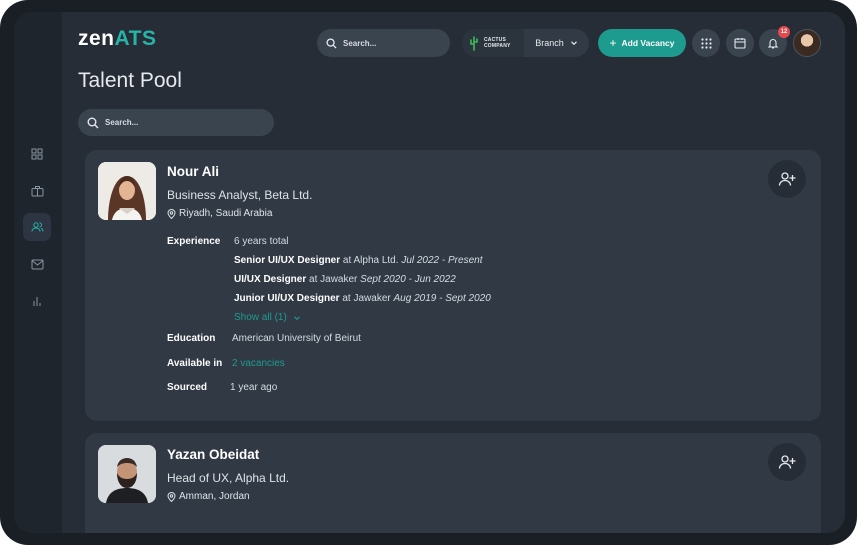  I want to click on experience-total: 6 years total, so click(261, 241).